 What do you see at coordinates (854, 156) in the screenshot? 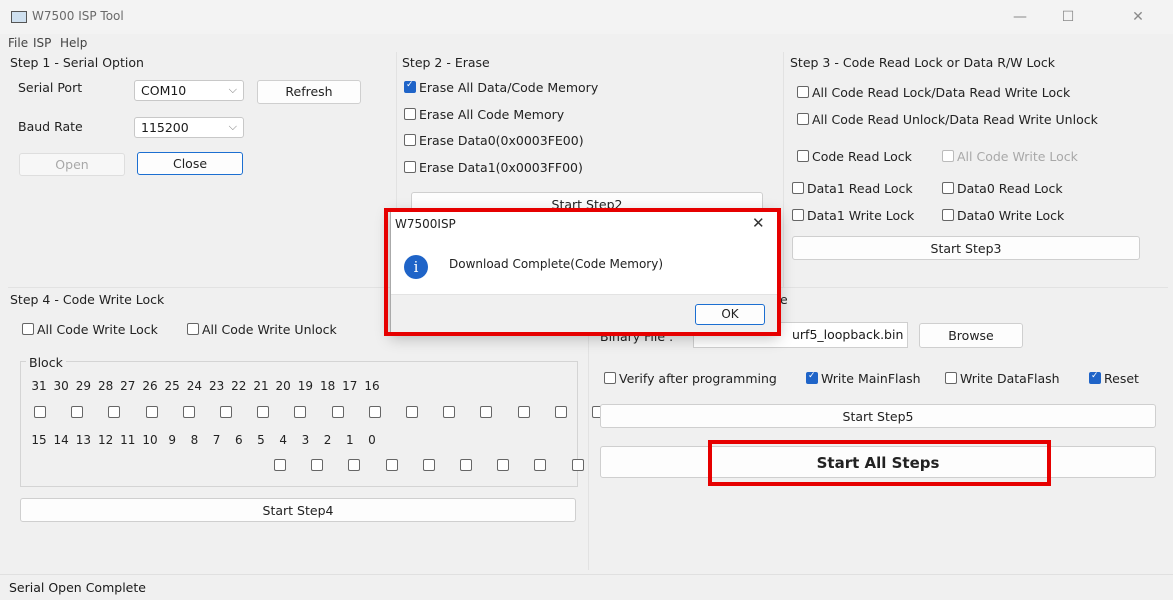
I see `code-read-lock-checkbox: Code Read Lock` at bounding box center [854, 156].